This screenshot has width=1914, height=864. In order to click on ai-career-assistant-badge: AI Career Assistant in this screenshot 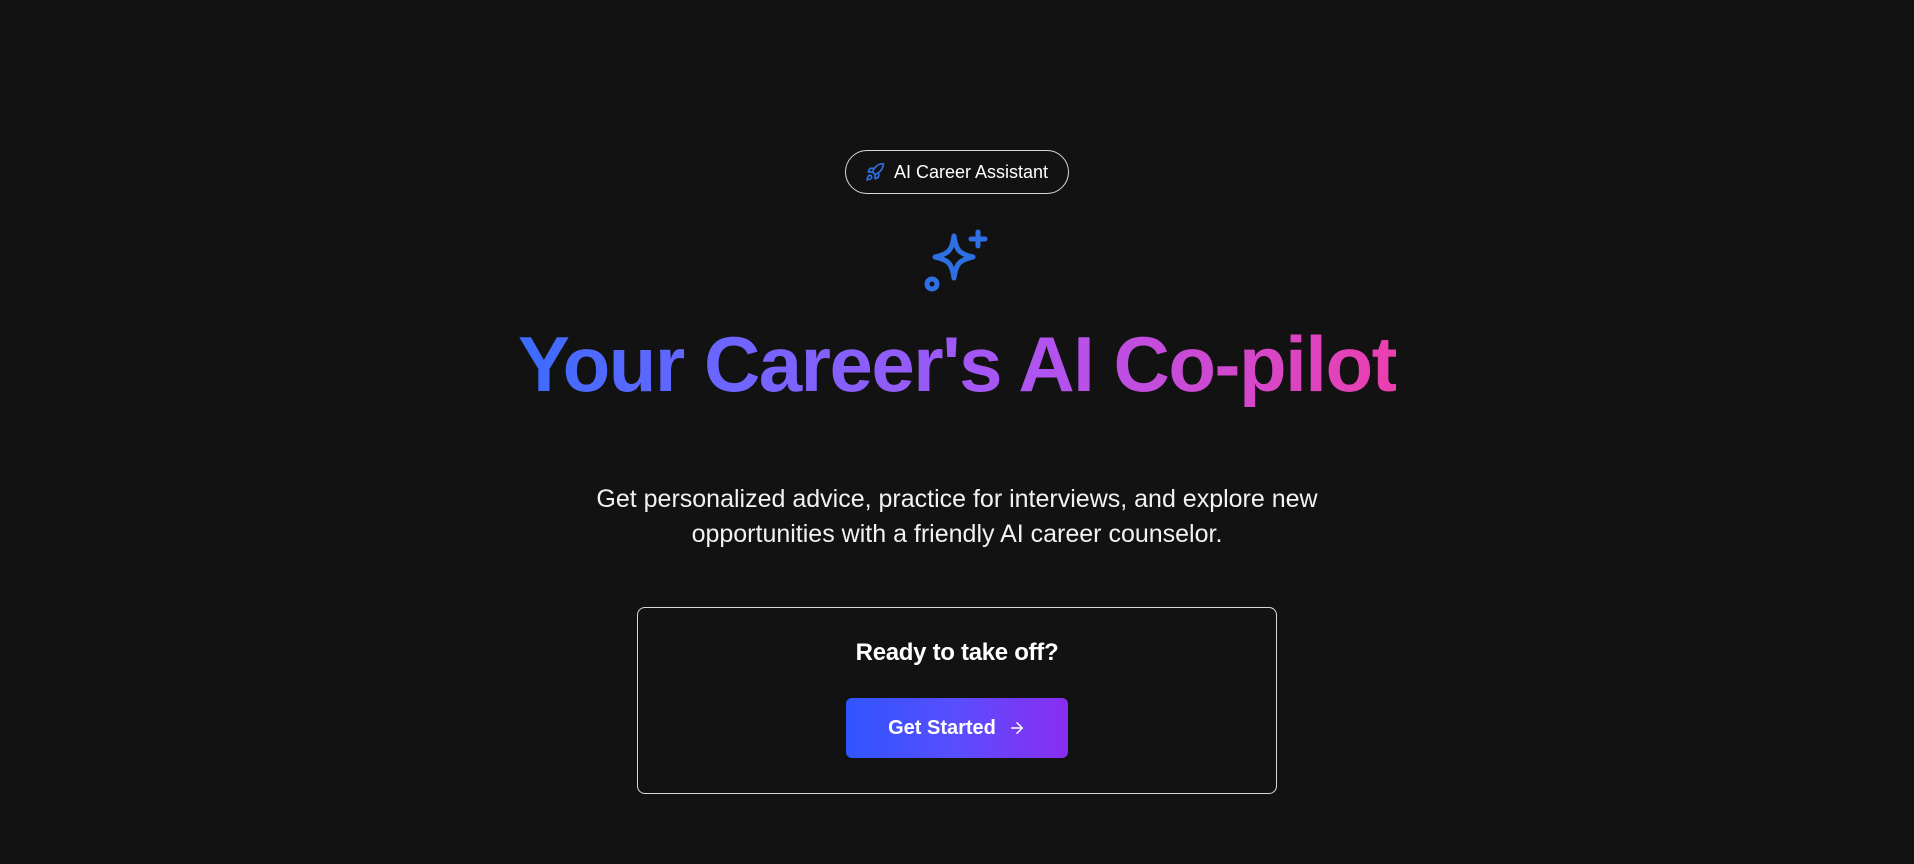, I will do `click(957, 172)`.